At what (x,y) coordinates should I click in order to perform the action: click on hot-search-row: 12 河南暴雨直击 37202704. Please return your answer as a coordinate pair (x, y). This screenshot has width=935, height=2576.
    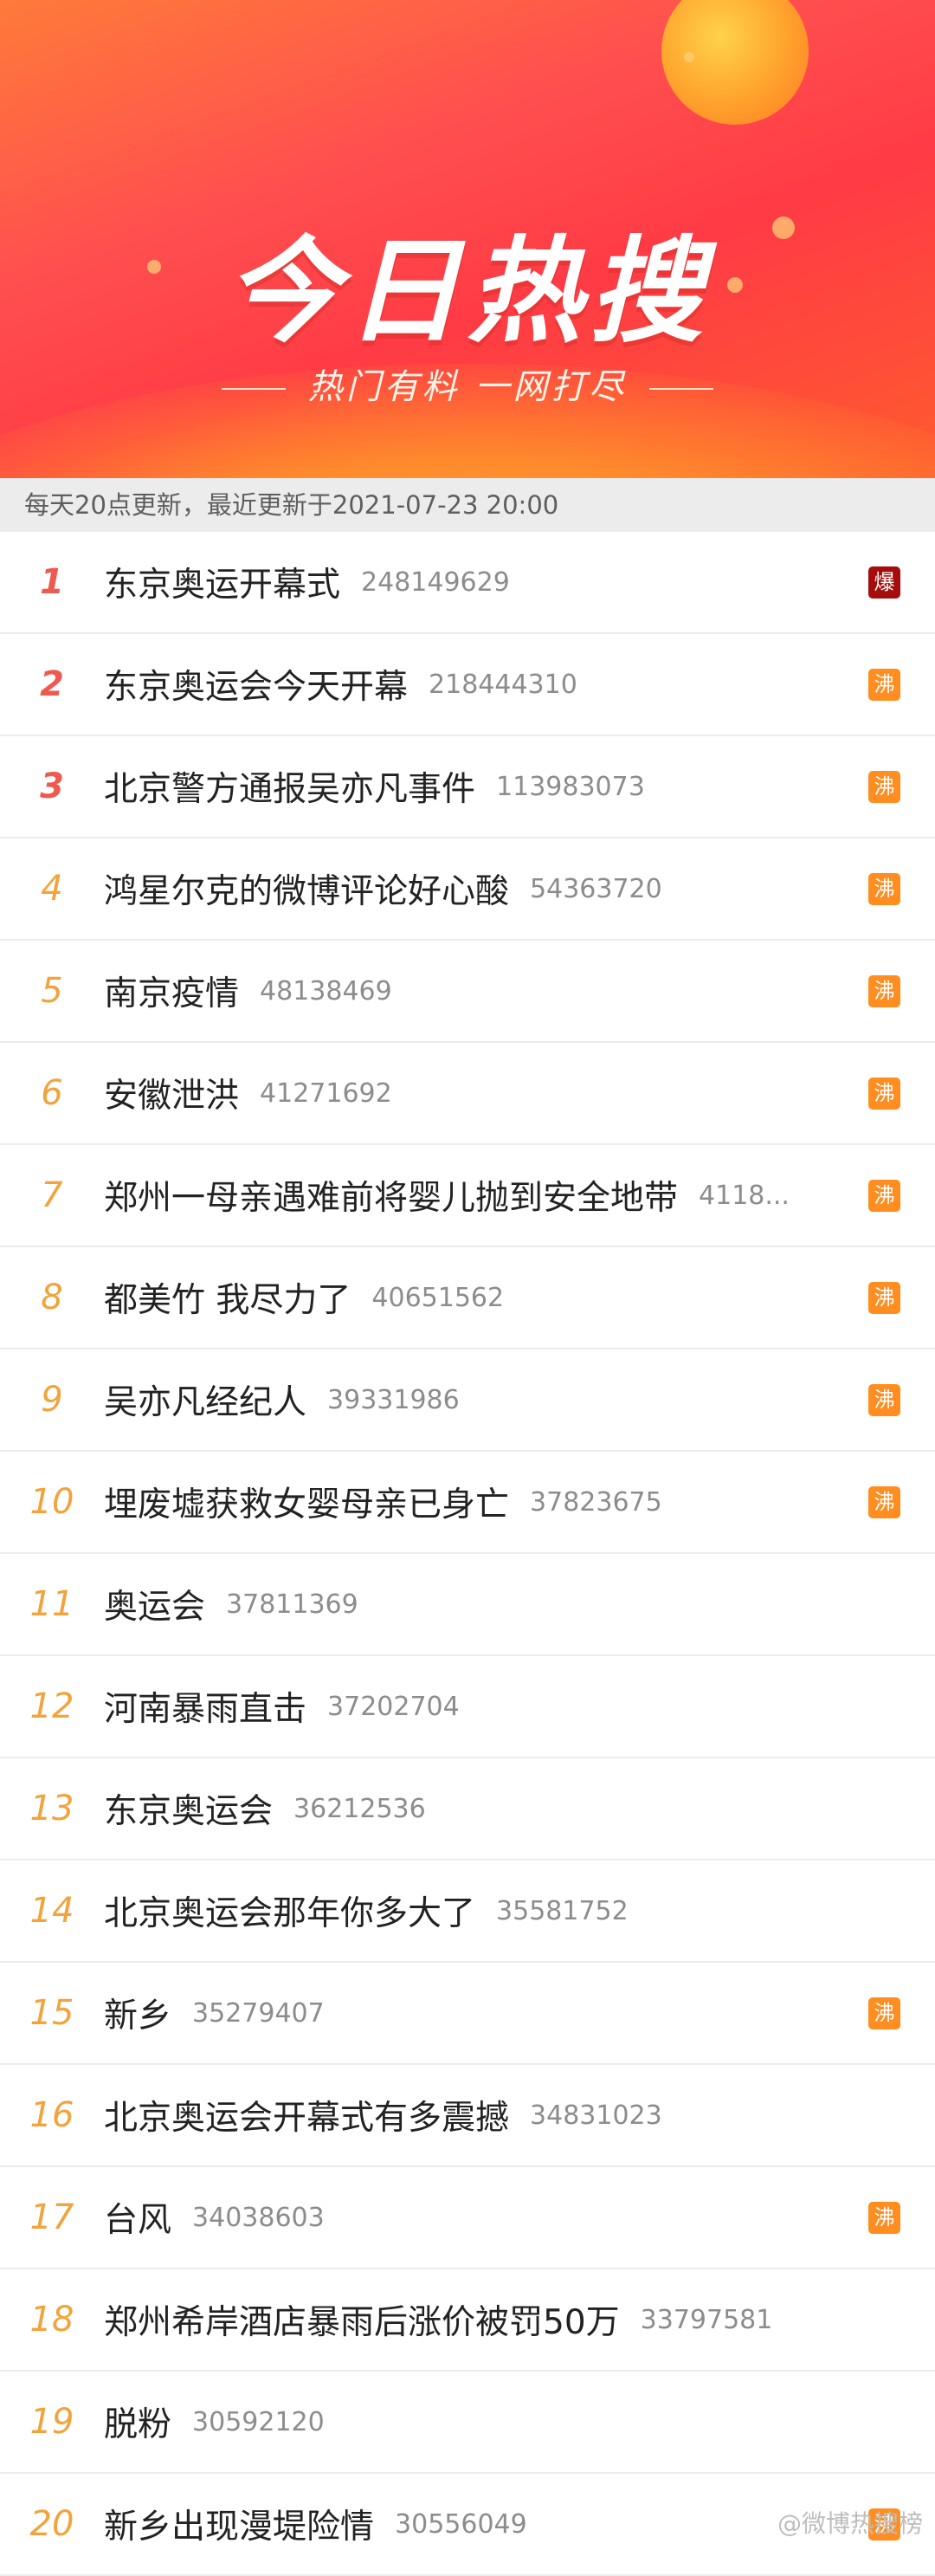
    Looking at the image, I should click on (467, 1707).